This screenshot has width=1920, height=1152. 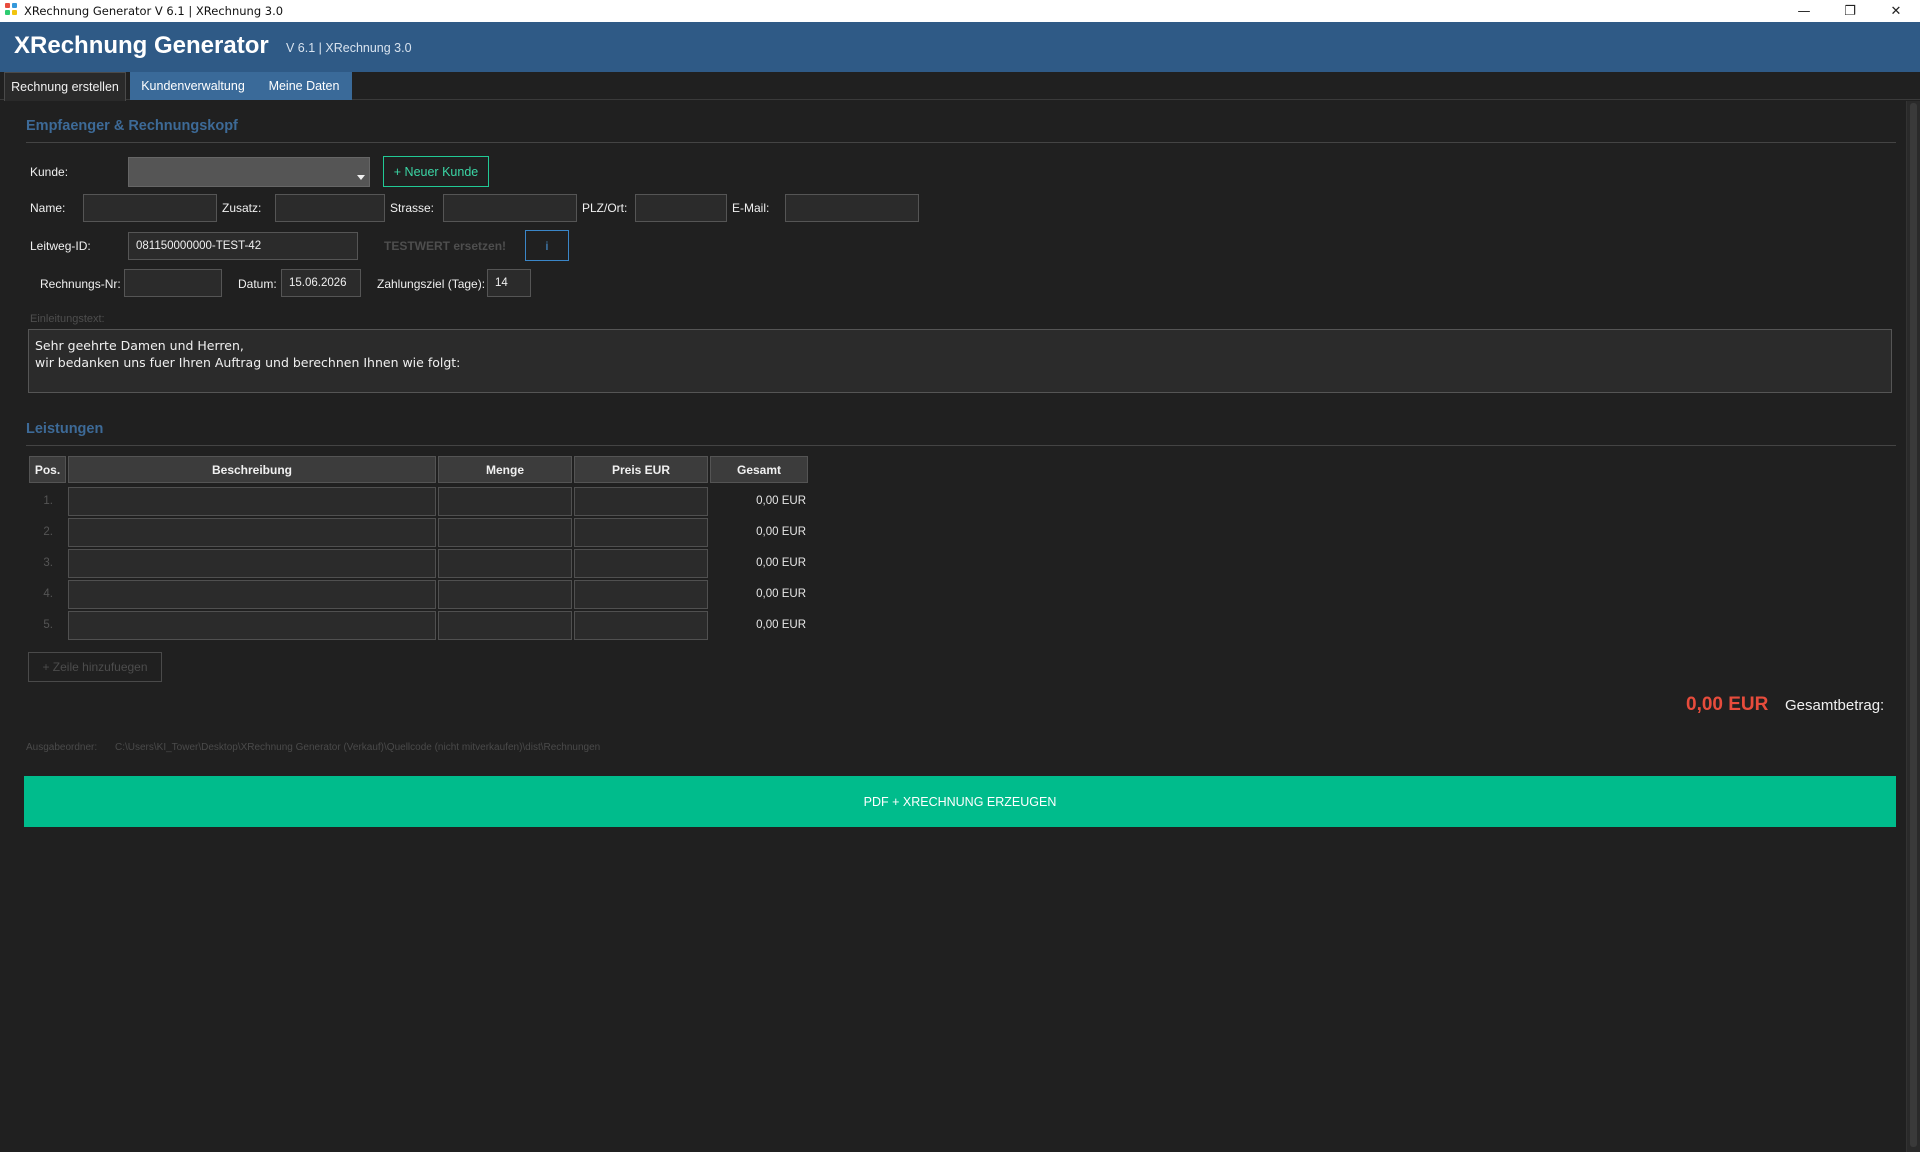 What do you see at coordinates (62, 747) in the screenshot?
I see `output-folder-label: Ausgabeordner:` at bounding box center [62, 747].